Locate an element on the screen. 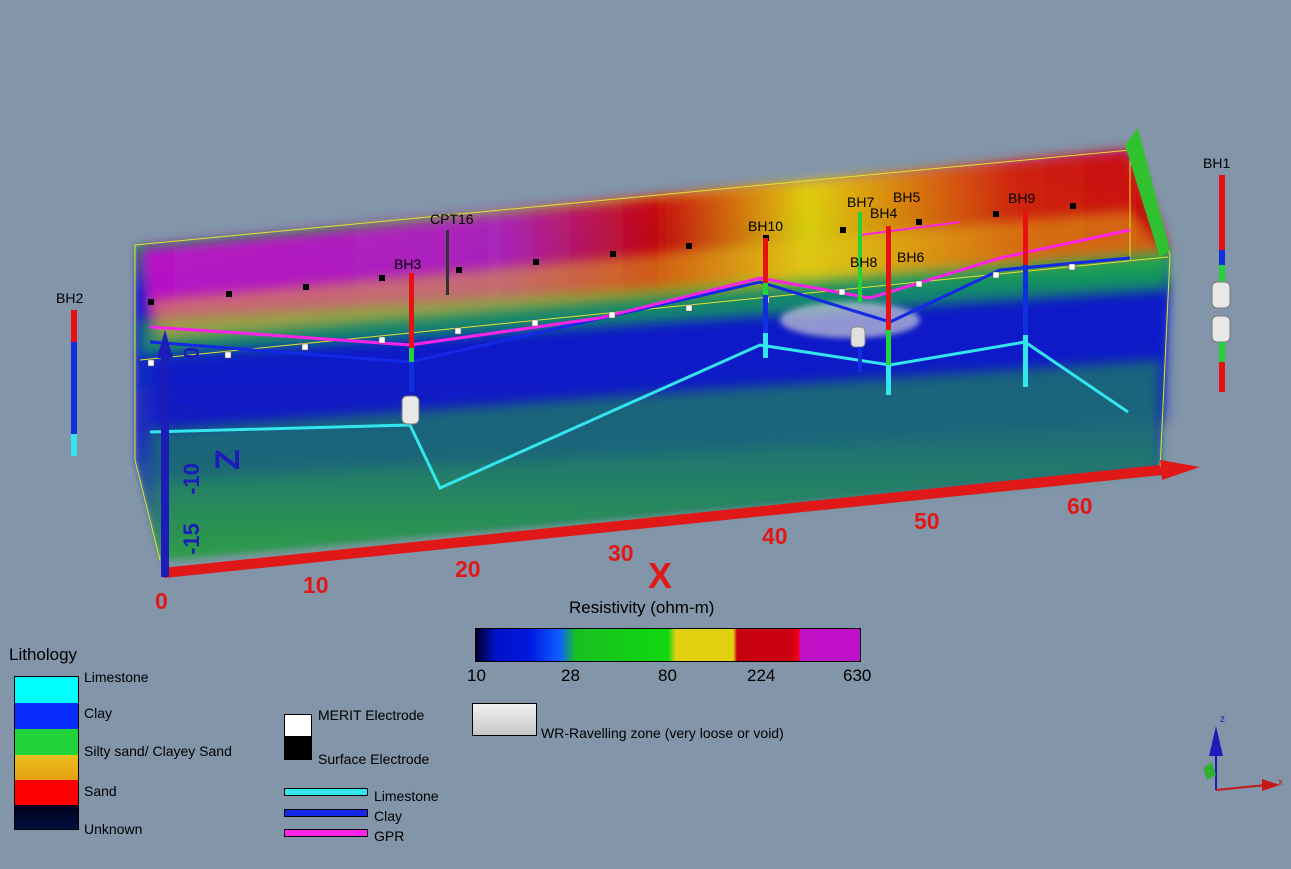  resistivity-tick: 630 is located at coordinates (857, 675).